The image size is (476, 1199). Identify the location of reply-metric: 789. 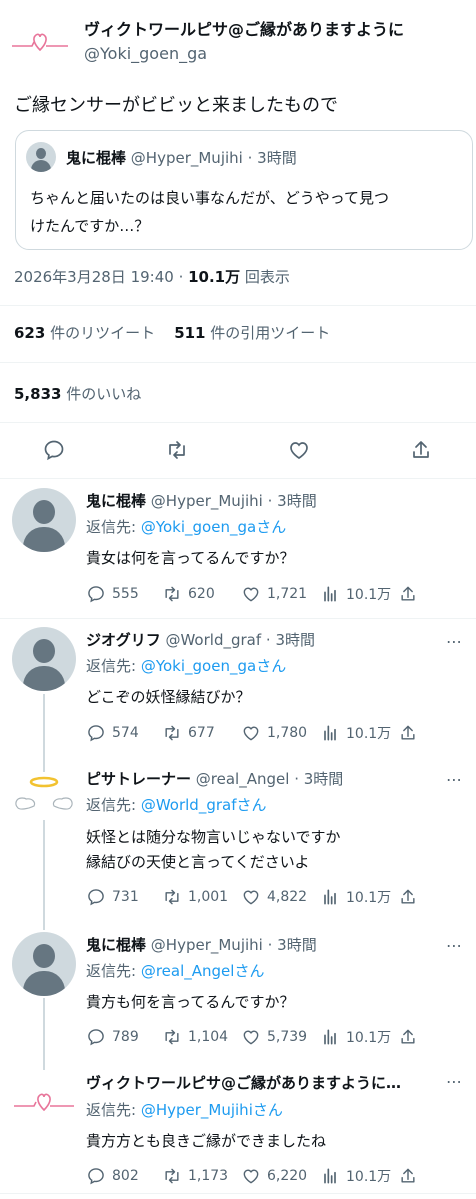
(112, 1037).